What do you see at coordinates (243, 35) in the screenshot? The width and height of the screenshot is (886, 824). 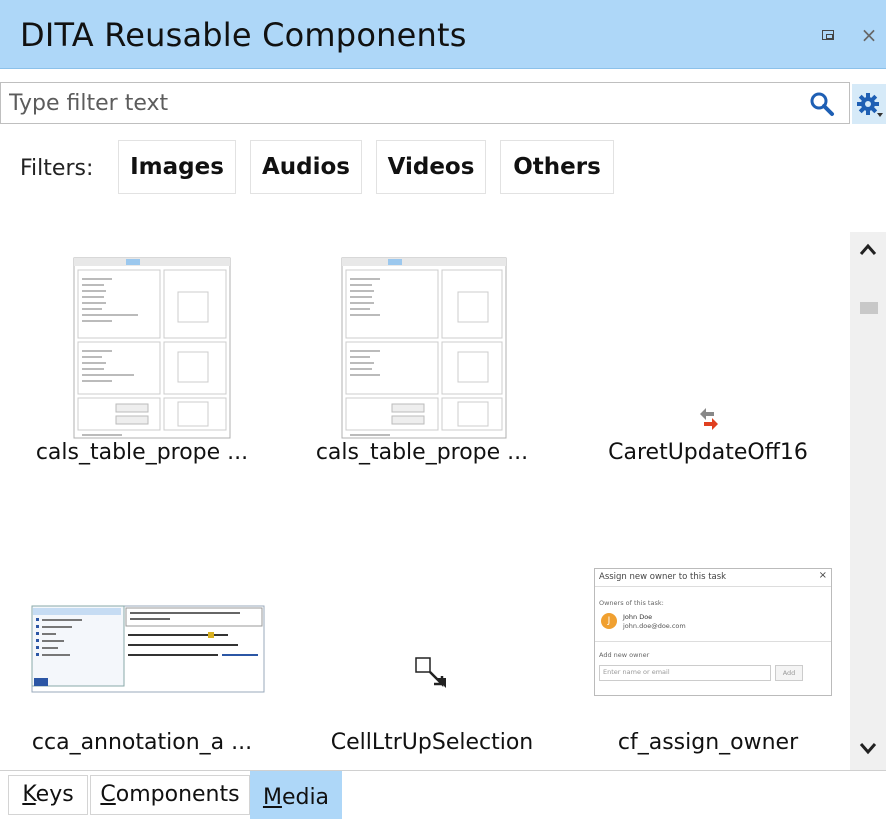 I see `view-title: DITA Reusable Components` at bounding box center [243, 35].